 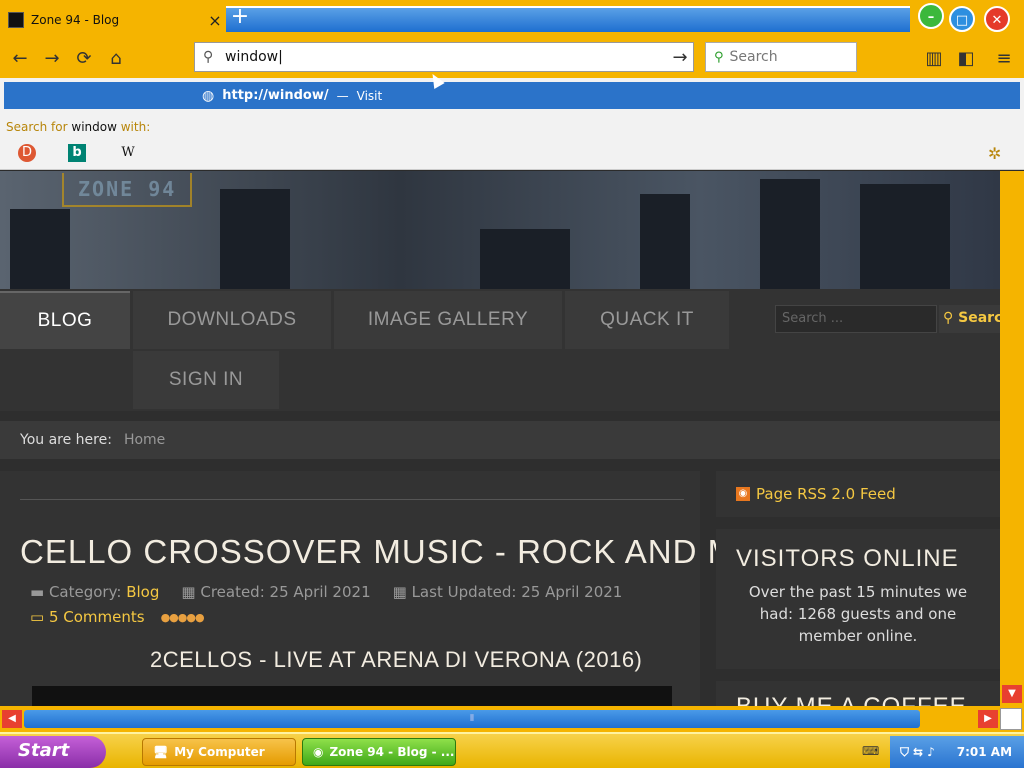 What do you see at coordinates (20, 59) in the screenshot?
I see `back-icon: ←` at bounding box center [20, 59].